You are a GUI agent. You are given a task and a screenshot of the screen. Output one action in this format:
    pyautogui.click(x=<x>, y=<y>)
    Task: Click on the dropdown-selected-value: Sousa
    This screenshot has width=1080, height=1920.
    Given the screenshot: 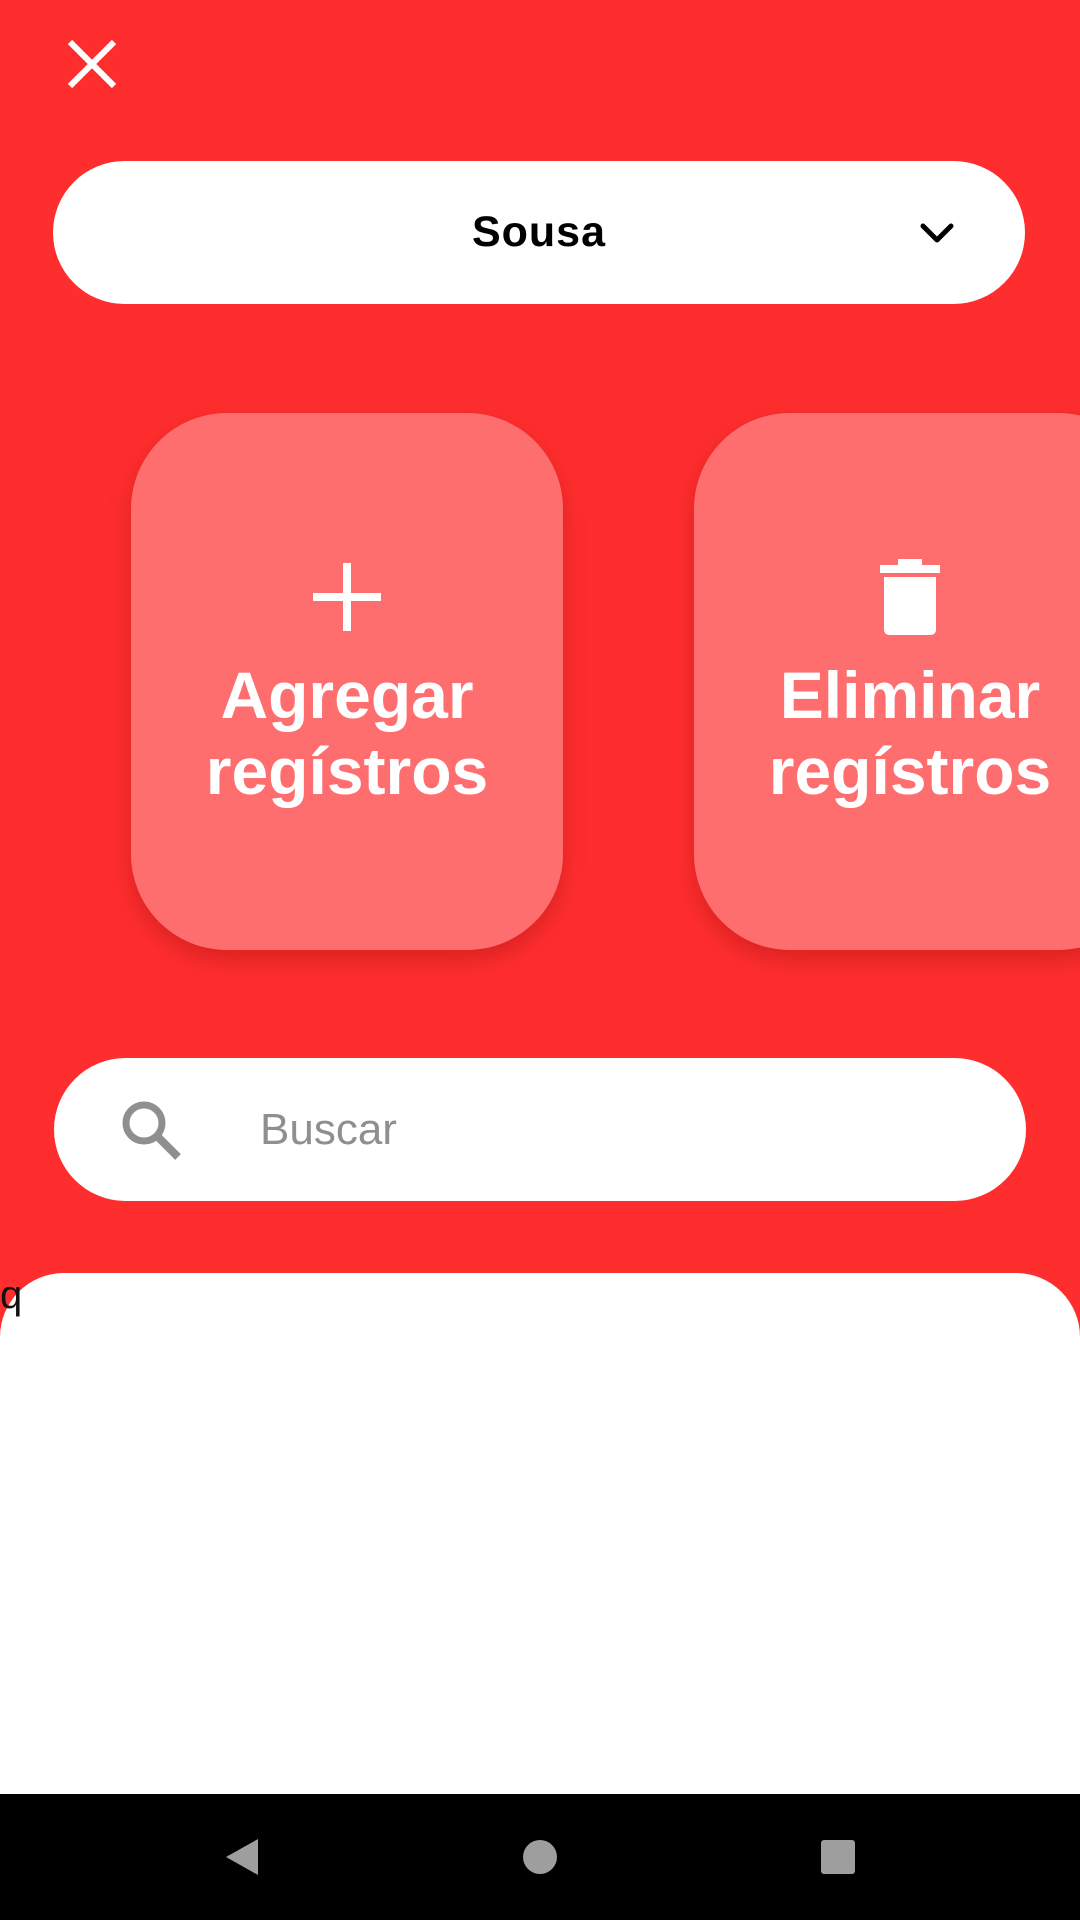 What is the action you would take?
    pyautogui.click(x=539, y=232)
    